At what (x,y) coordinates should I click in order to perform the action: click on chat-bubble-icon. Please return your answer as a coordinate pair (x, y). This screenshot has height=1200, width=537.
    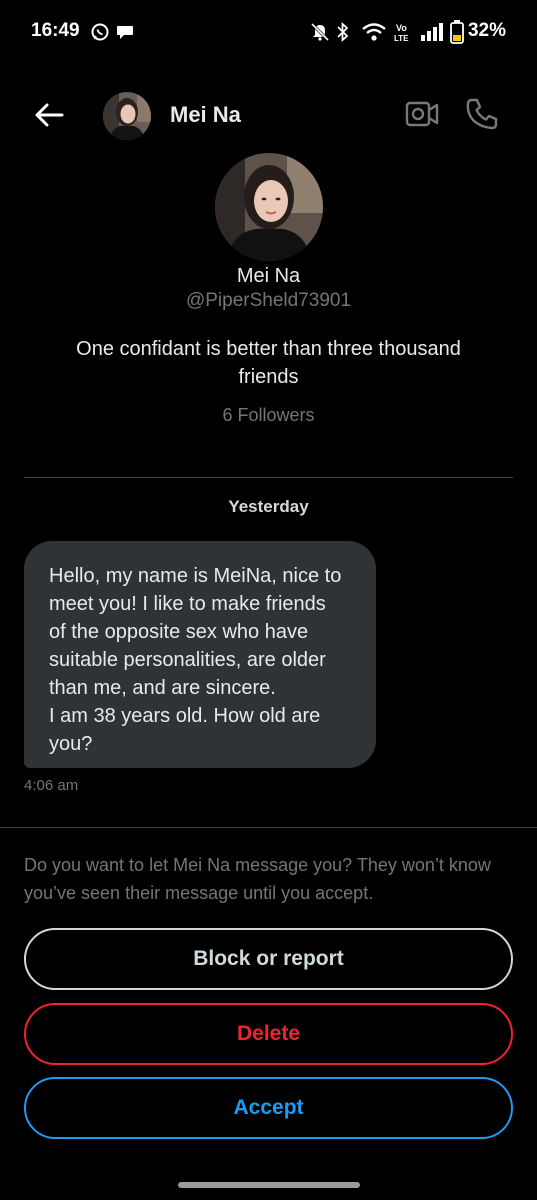
    Looking at the image, I should click on (125, 32).